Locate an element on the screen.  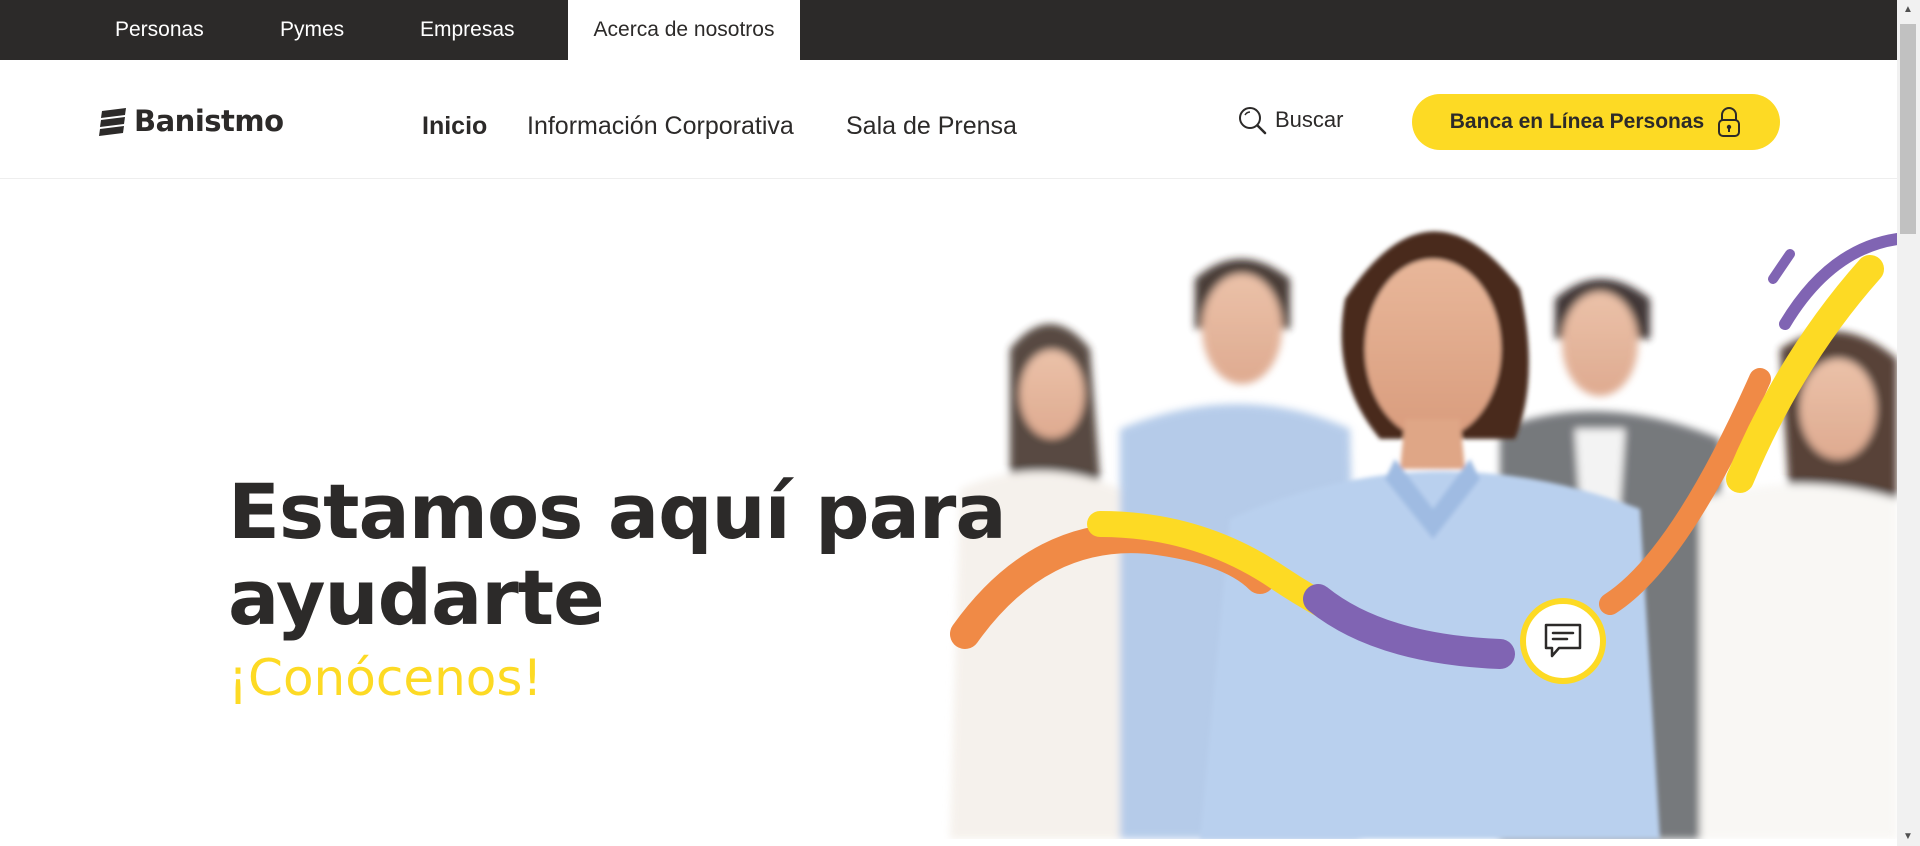
hero-title: Estamos aquí para ayudarte is located at coordinates (617, 554).